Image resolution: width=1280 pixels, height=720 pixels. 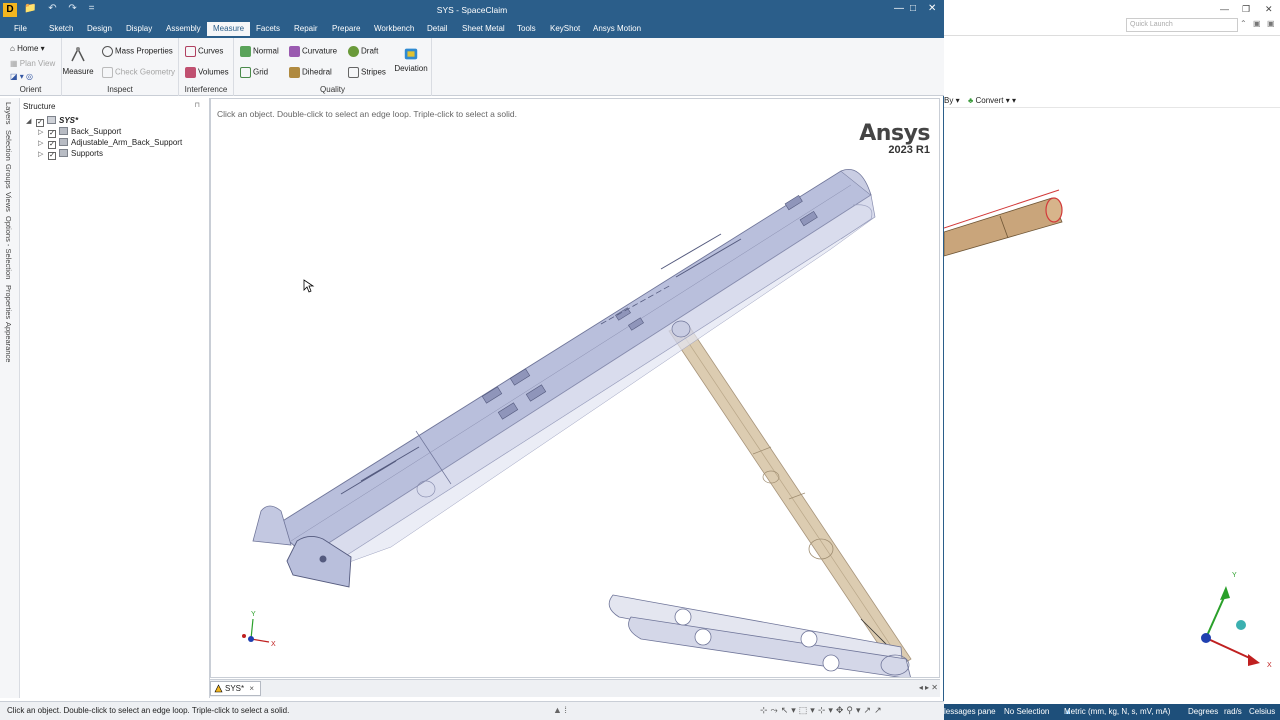 What do you see at coordinates (61, 28) in the screenshot?
I see `tab-sketch: Sketch` at bounding box center [61, 28].